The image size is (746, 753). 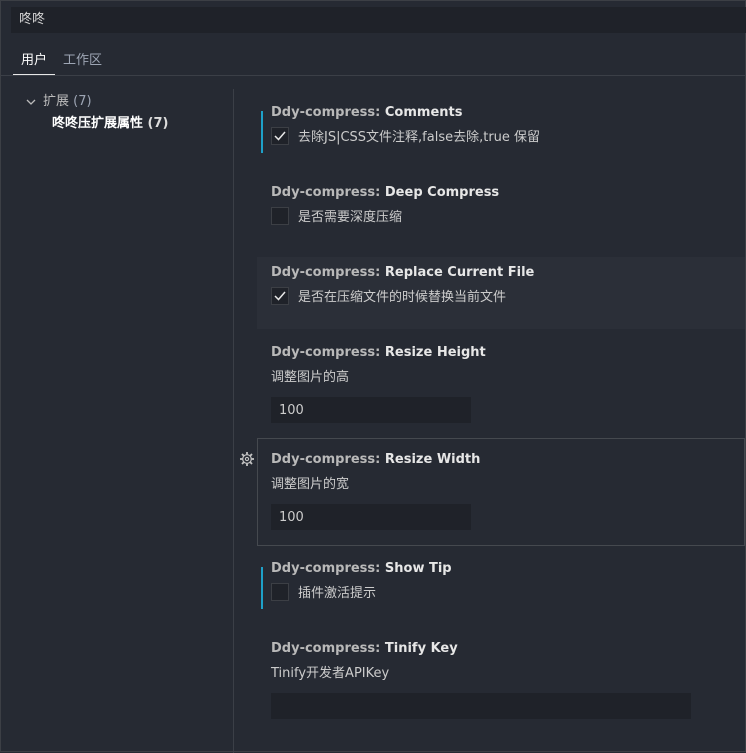 What do you see at coordinates (378, 352) in the screenshot?
I see `setting-title: Ddy-compress: Resize Height` at bounding box center [378, 352].